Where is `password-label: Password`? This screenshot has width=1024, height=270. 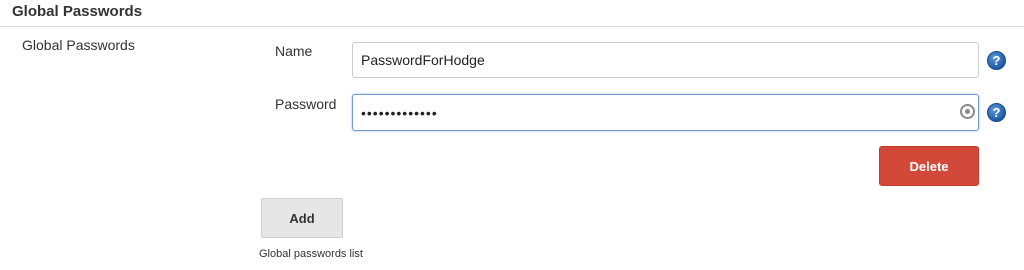 password-label: Password is located at coordinates (306, 104).